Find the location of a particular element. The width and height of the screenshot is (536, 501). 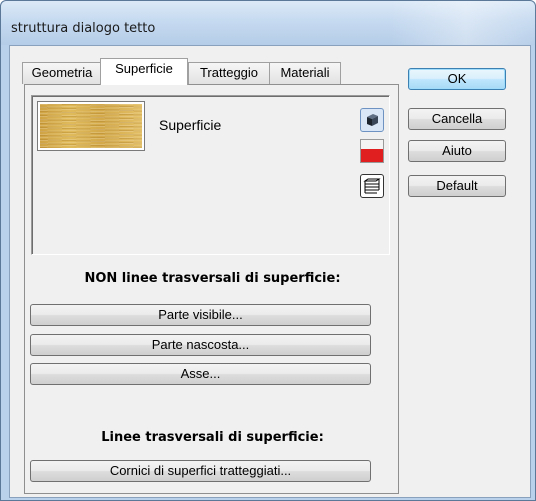

color-picker-icon is located at coordinates (372, 151).